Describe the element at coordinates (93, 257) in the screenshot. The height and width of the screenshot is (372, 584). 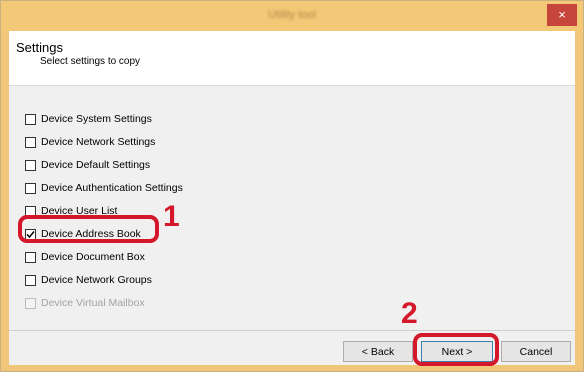
I see `option-label: Device Document Box` at that location.